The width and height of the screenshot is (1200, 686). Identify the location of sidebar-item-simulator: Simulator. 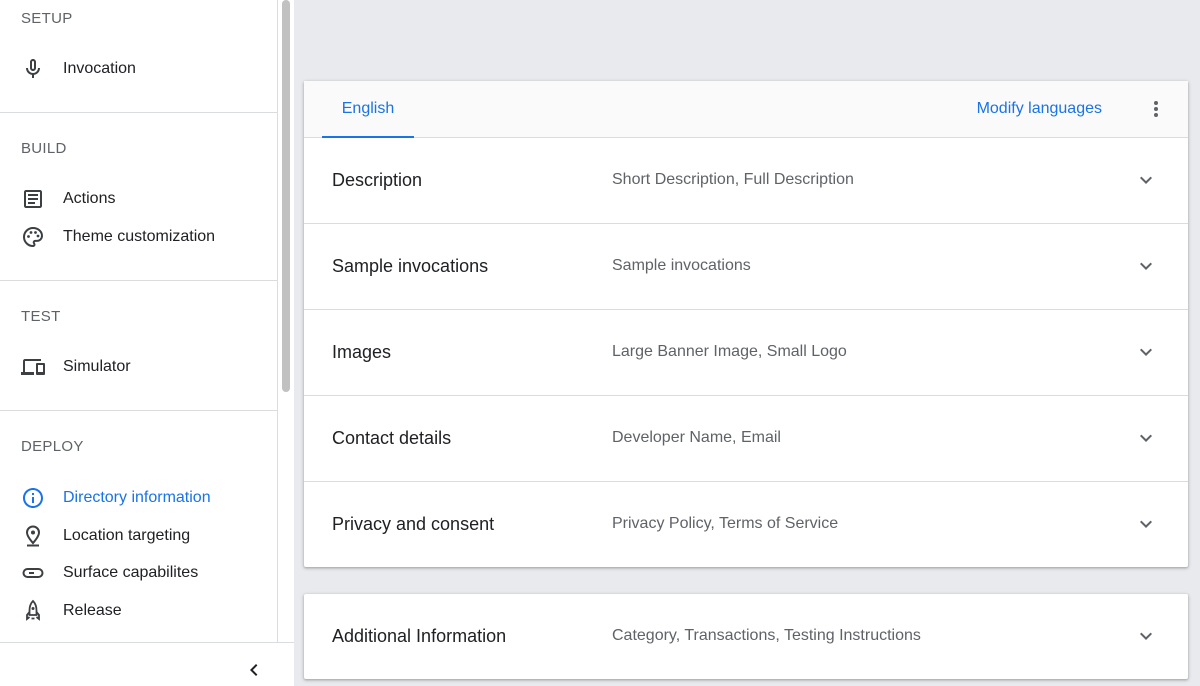
(138, 367).